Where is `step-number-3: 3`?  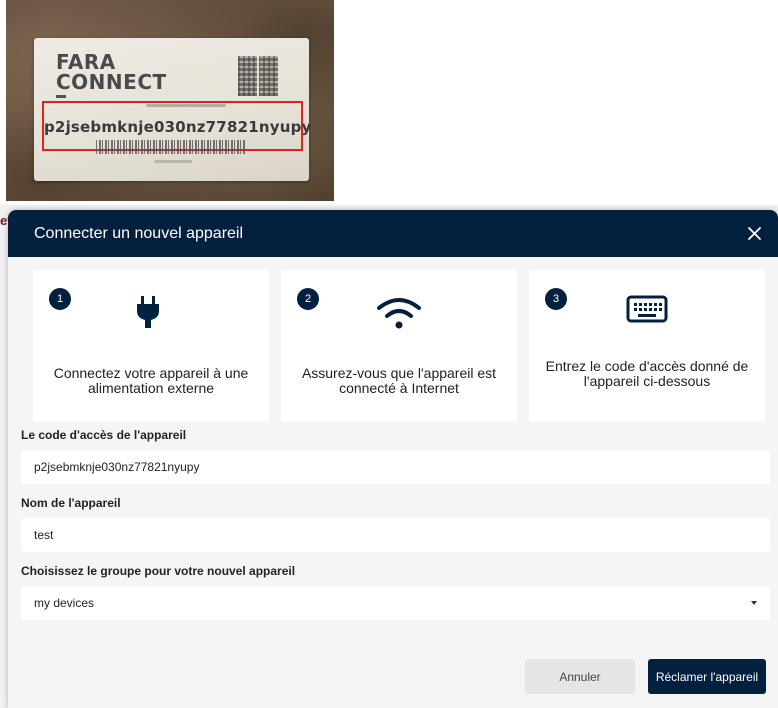
step-number-3: 3 is located at coordinates (556, 299).